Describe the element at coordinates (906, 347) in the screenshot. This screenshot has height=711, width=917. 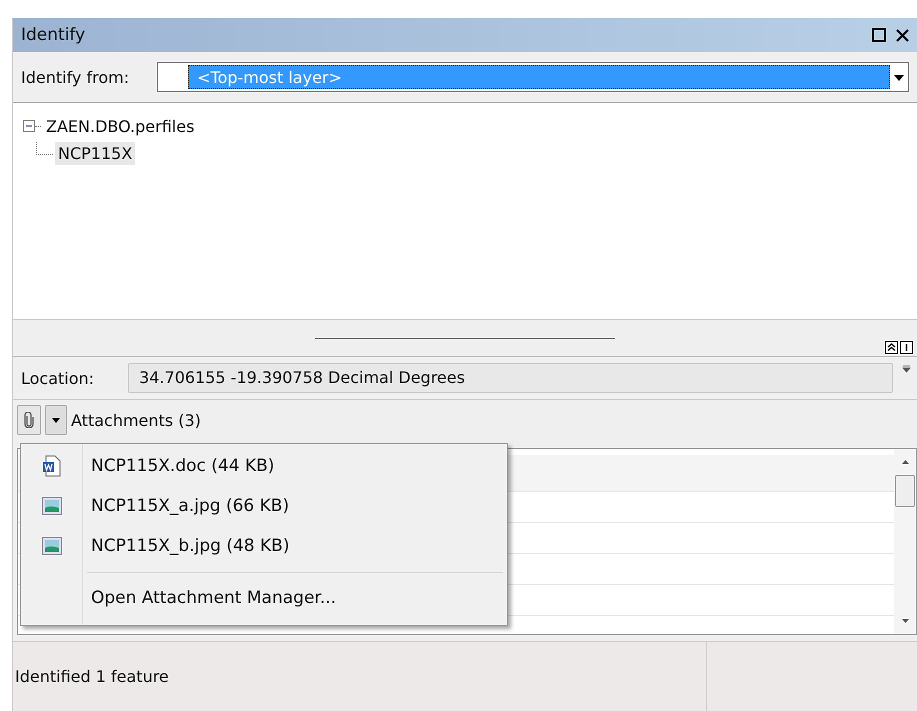
I see `pane-icon` at that location.